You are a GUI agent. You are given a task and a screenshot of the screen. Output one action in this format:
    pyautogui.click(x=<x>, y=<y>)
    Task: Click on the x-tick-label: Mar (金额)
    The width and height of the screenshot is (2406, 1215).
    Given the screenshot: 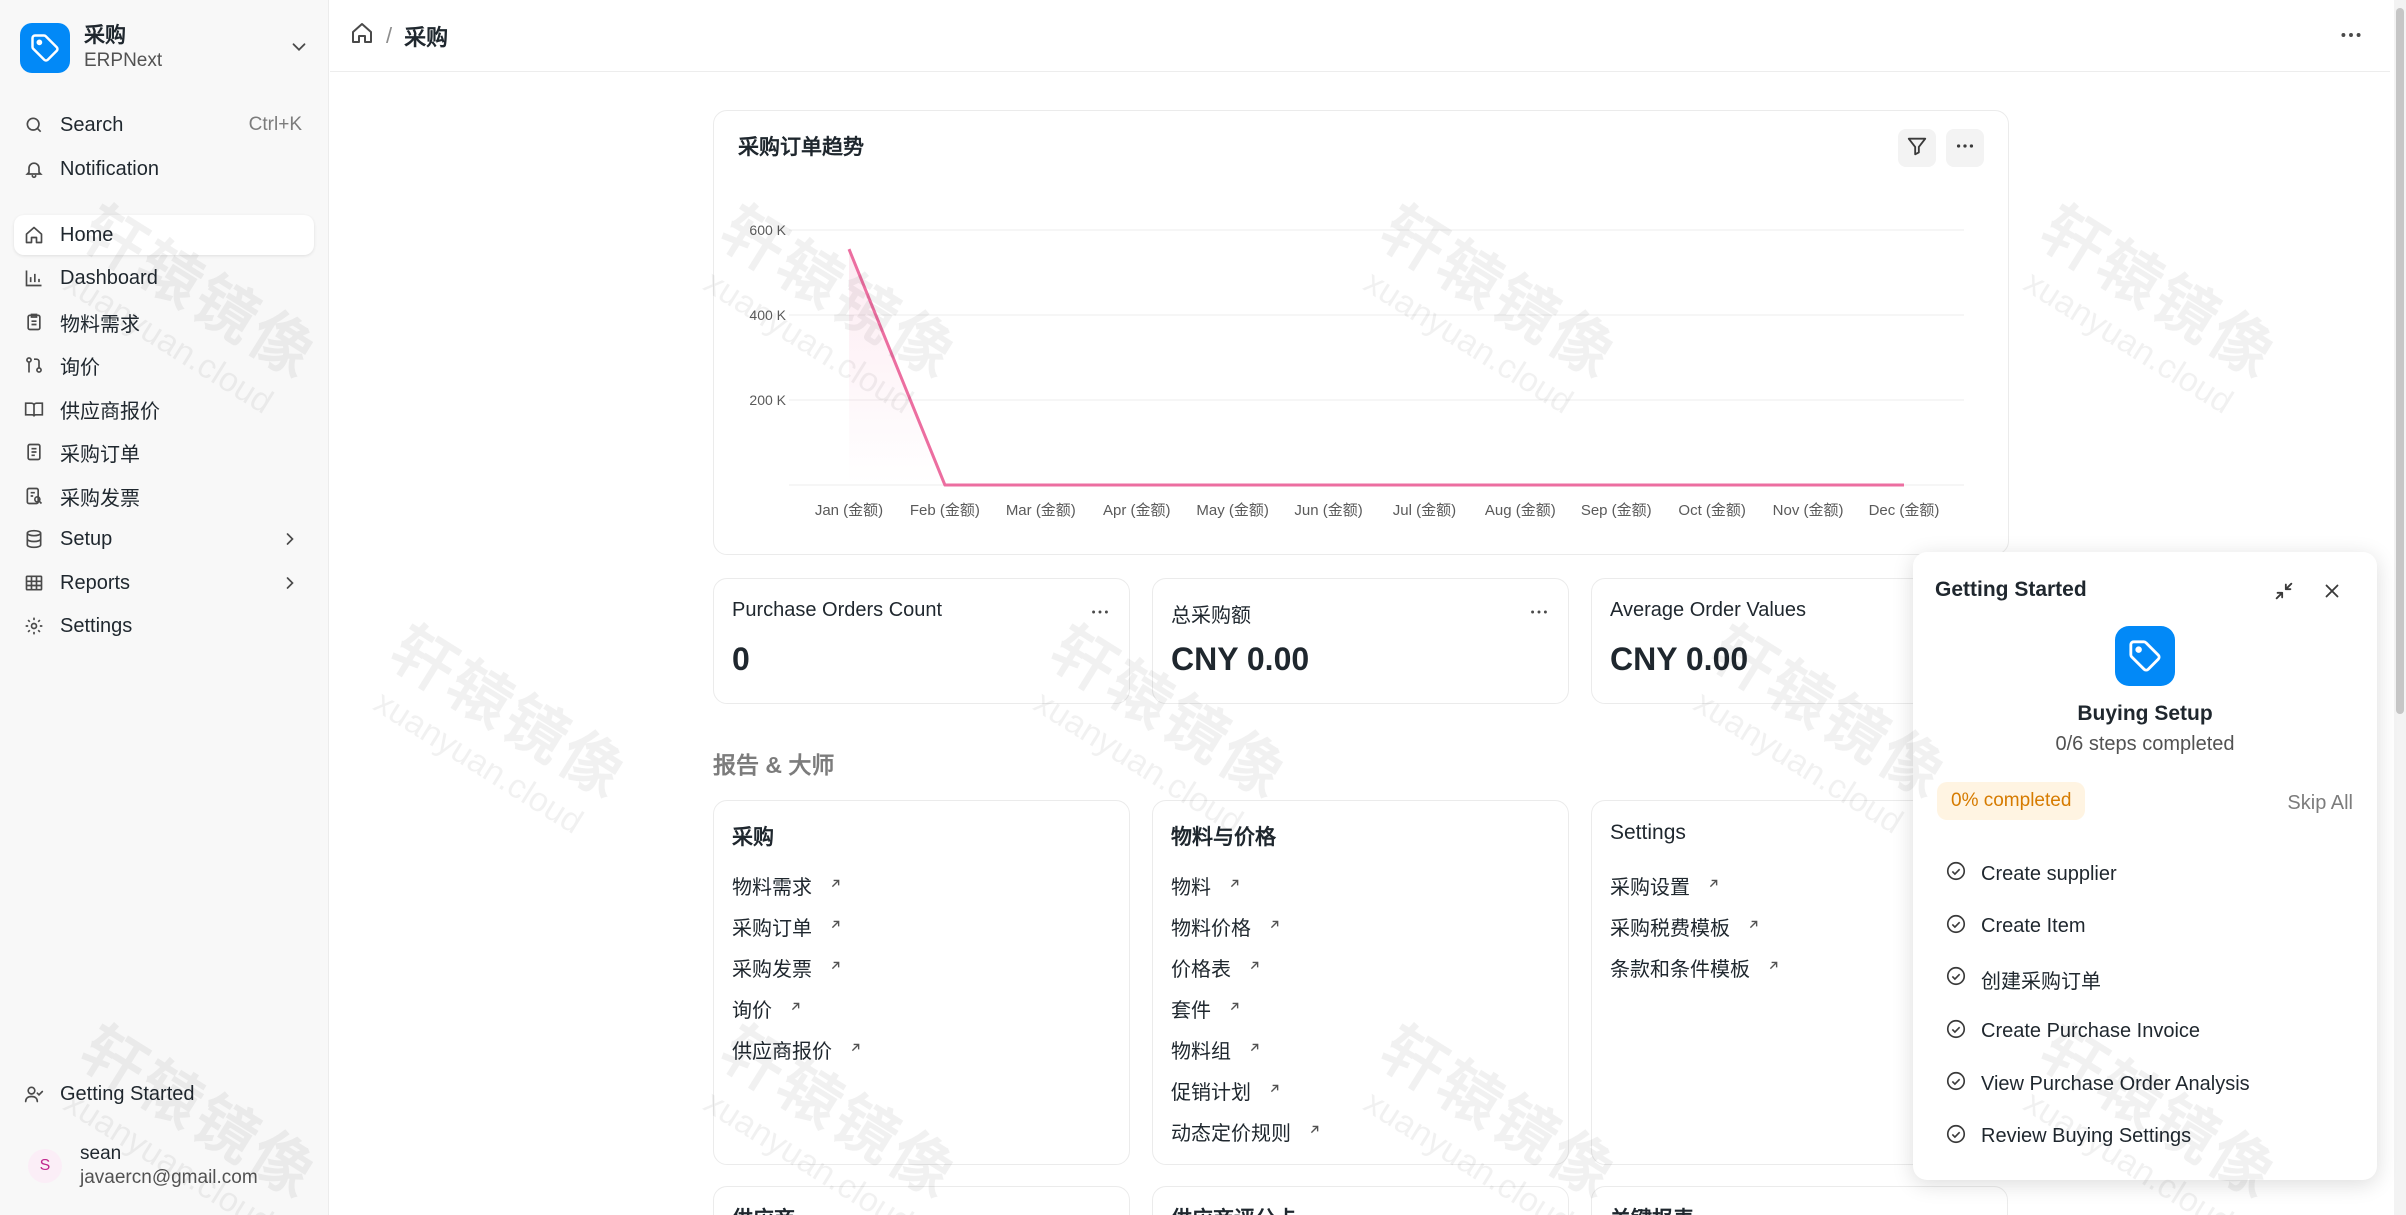 What is the action you would take?
    pyautogui.click(x=1041, y=510)
    